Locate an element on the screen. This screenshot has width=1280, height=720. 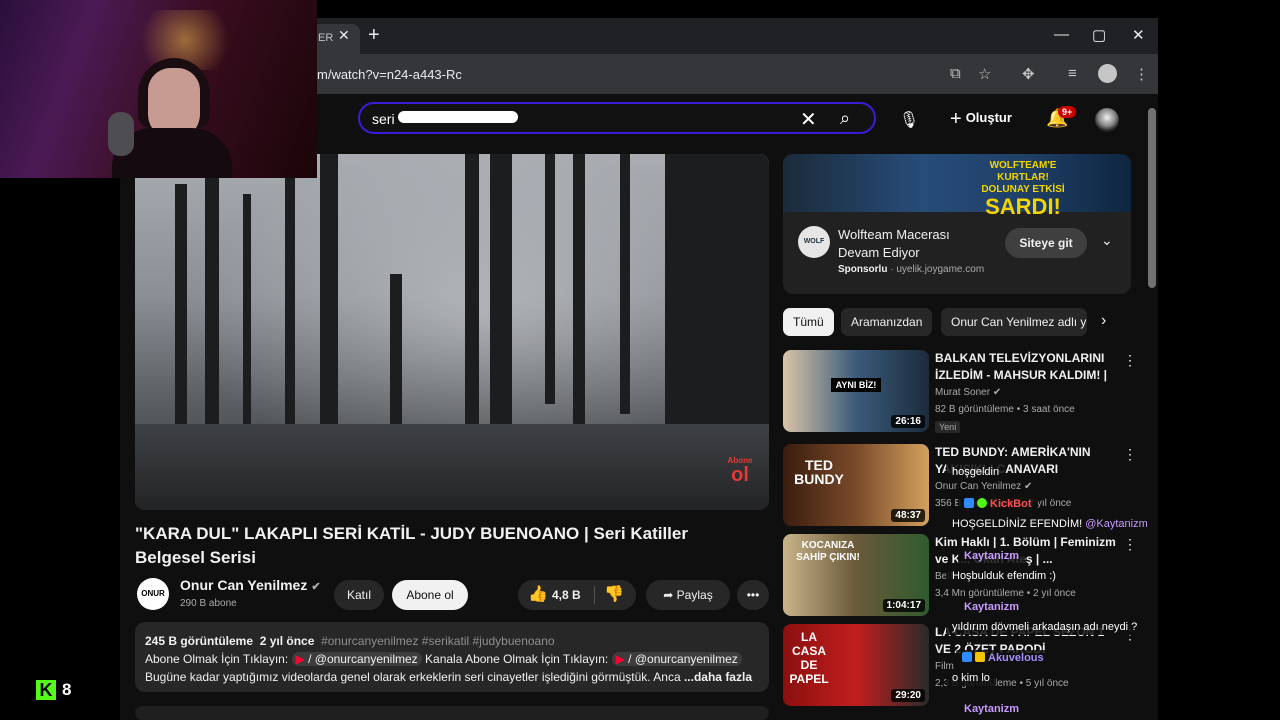
url-field: m/watch?v=n24-a443-Rc is located at coordinates (389, 74).